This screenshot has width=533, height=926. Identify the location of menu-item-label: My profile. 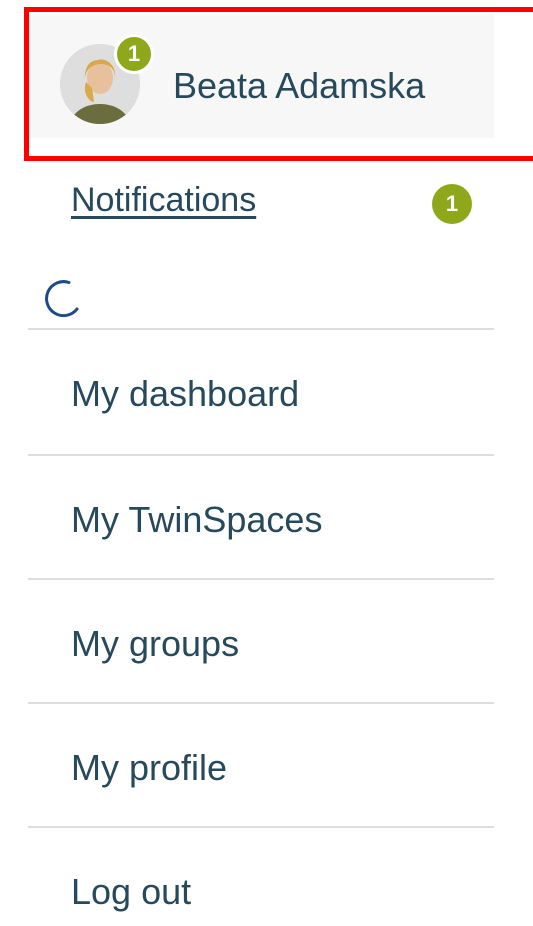
(149, 767).